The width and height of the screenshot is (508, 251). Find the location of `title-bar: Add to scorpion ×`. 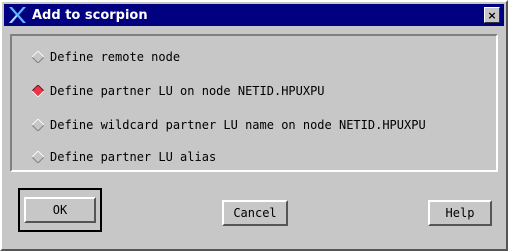

title-bar: Add to scorpion × is located at coordinates (254, 15).